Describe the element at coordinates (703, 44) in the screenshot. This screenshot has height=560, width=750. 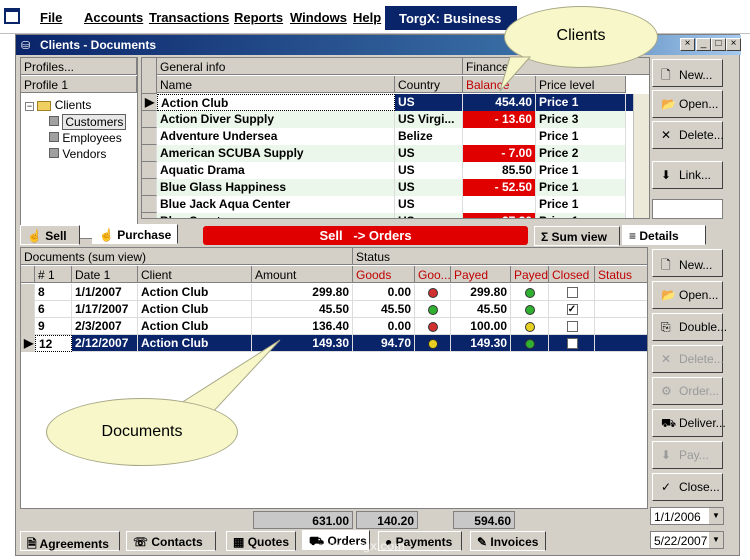
I see `minimize-button: _` at that location.